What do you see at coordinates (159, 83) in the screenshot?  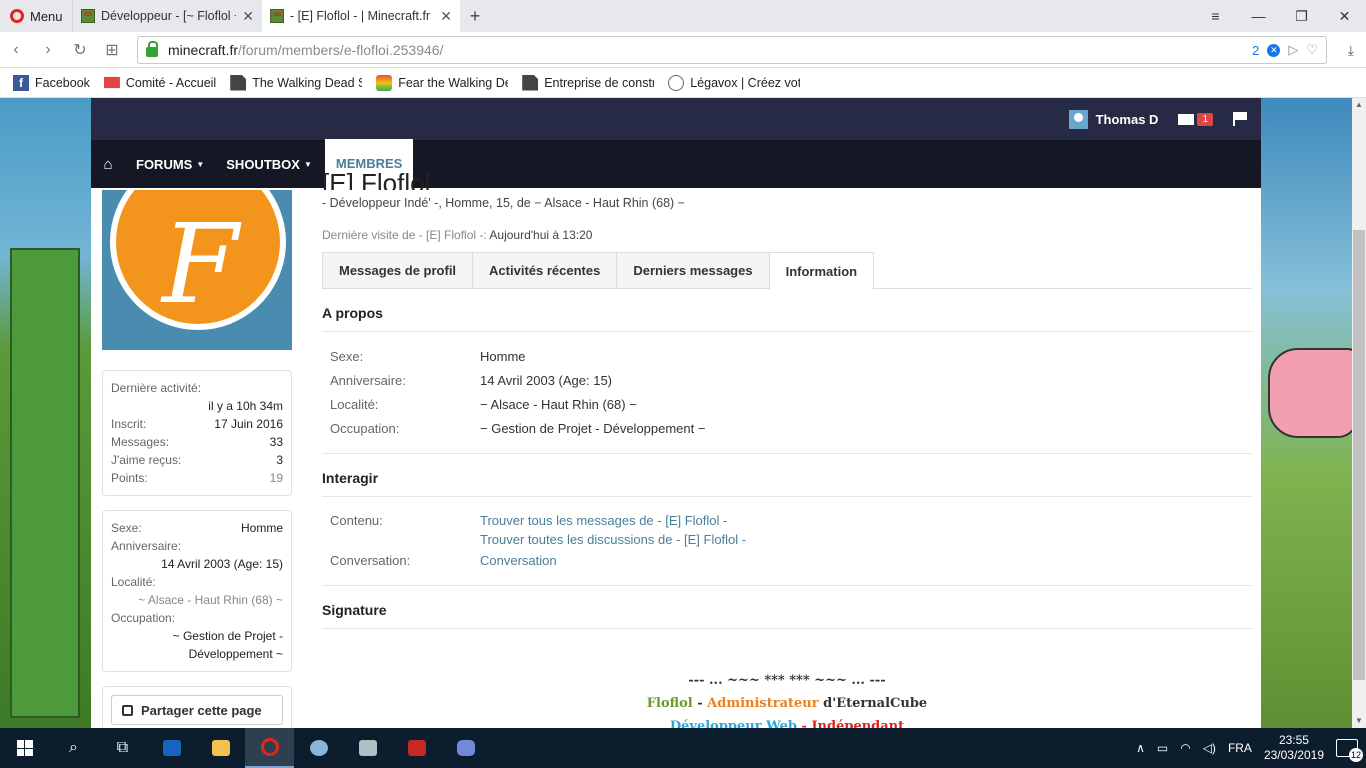 I see `bookmark-comite: Comité - Accueil` at bounding box center [159, 83].